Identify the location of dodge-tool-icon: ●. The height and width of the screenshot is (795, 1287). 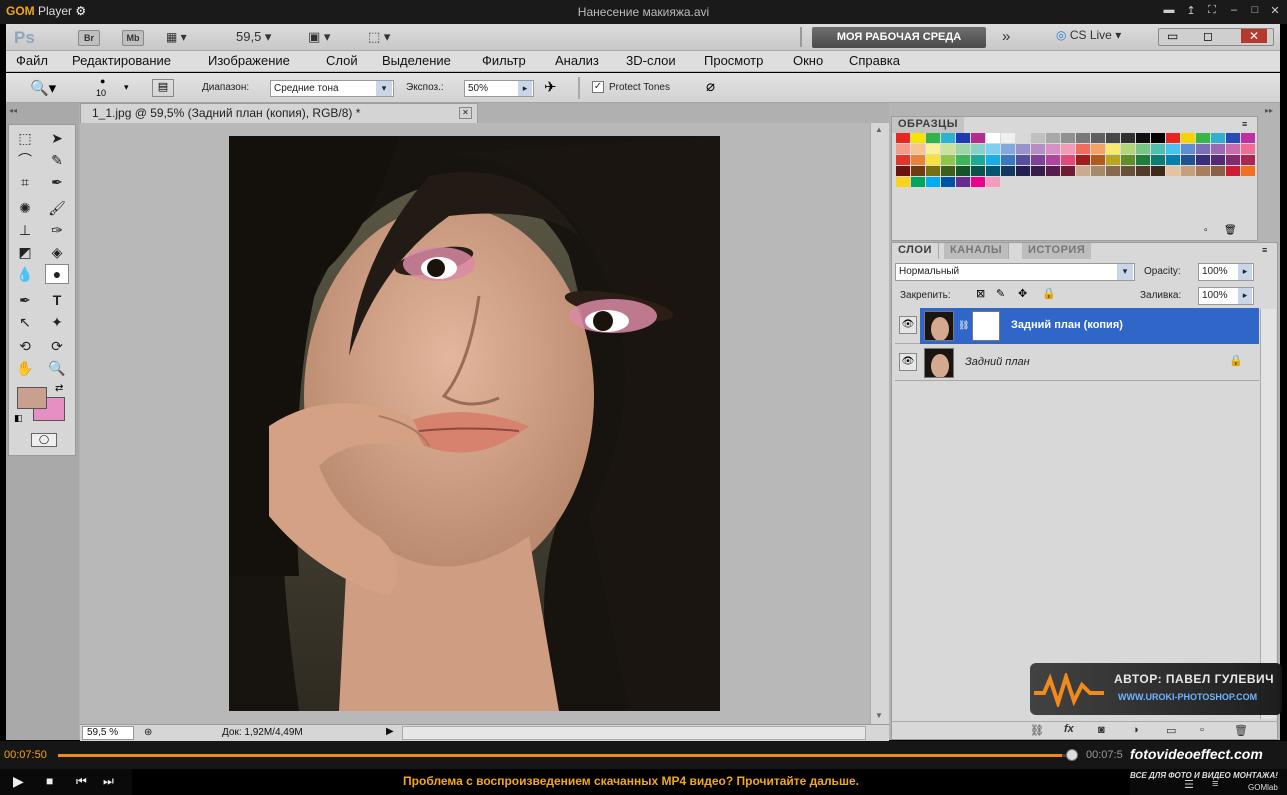
(57, 274).